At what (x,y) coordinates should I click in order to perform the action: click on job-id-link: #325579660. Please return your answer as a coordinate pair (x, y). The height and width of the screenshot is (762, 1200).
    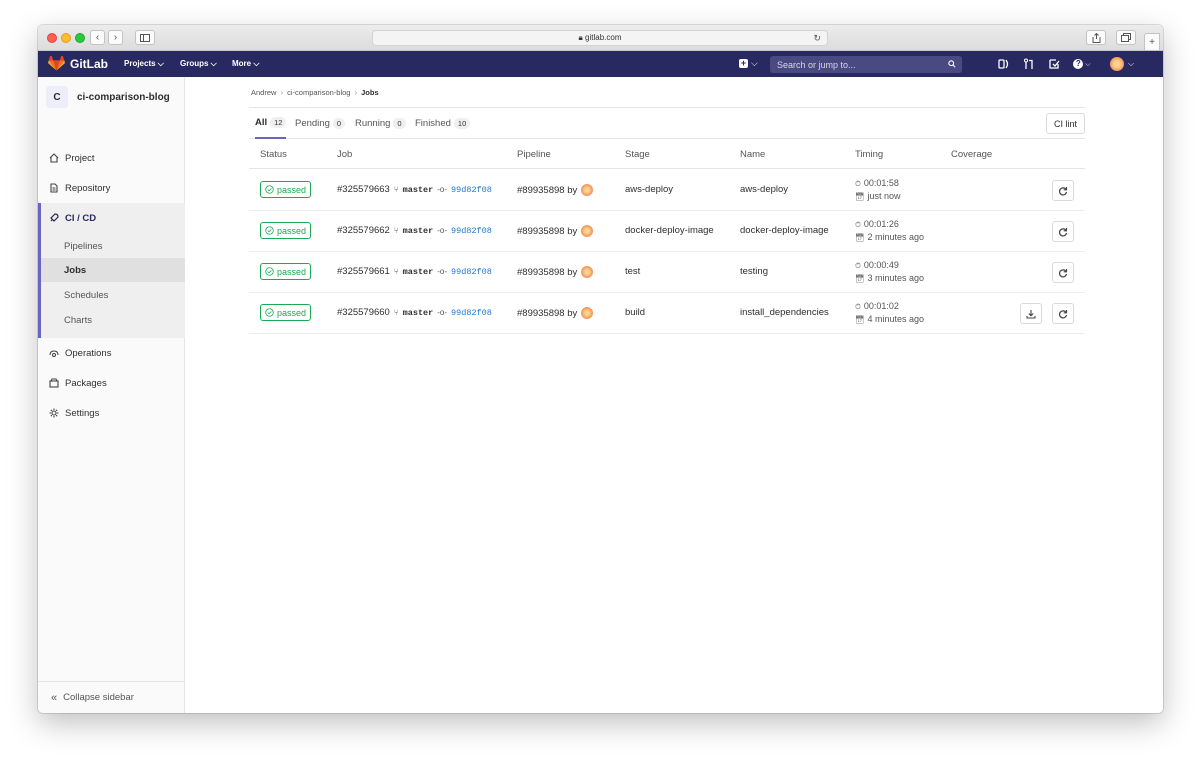
    Looking at the image, I should click on (363, 312).